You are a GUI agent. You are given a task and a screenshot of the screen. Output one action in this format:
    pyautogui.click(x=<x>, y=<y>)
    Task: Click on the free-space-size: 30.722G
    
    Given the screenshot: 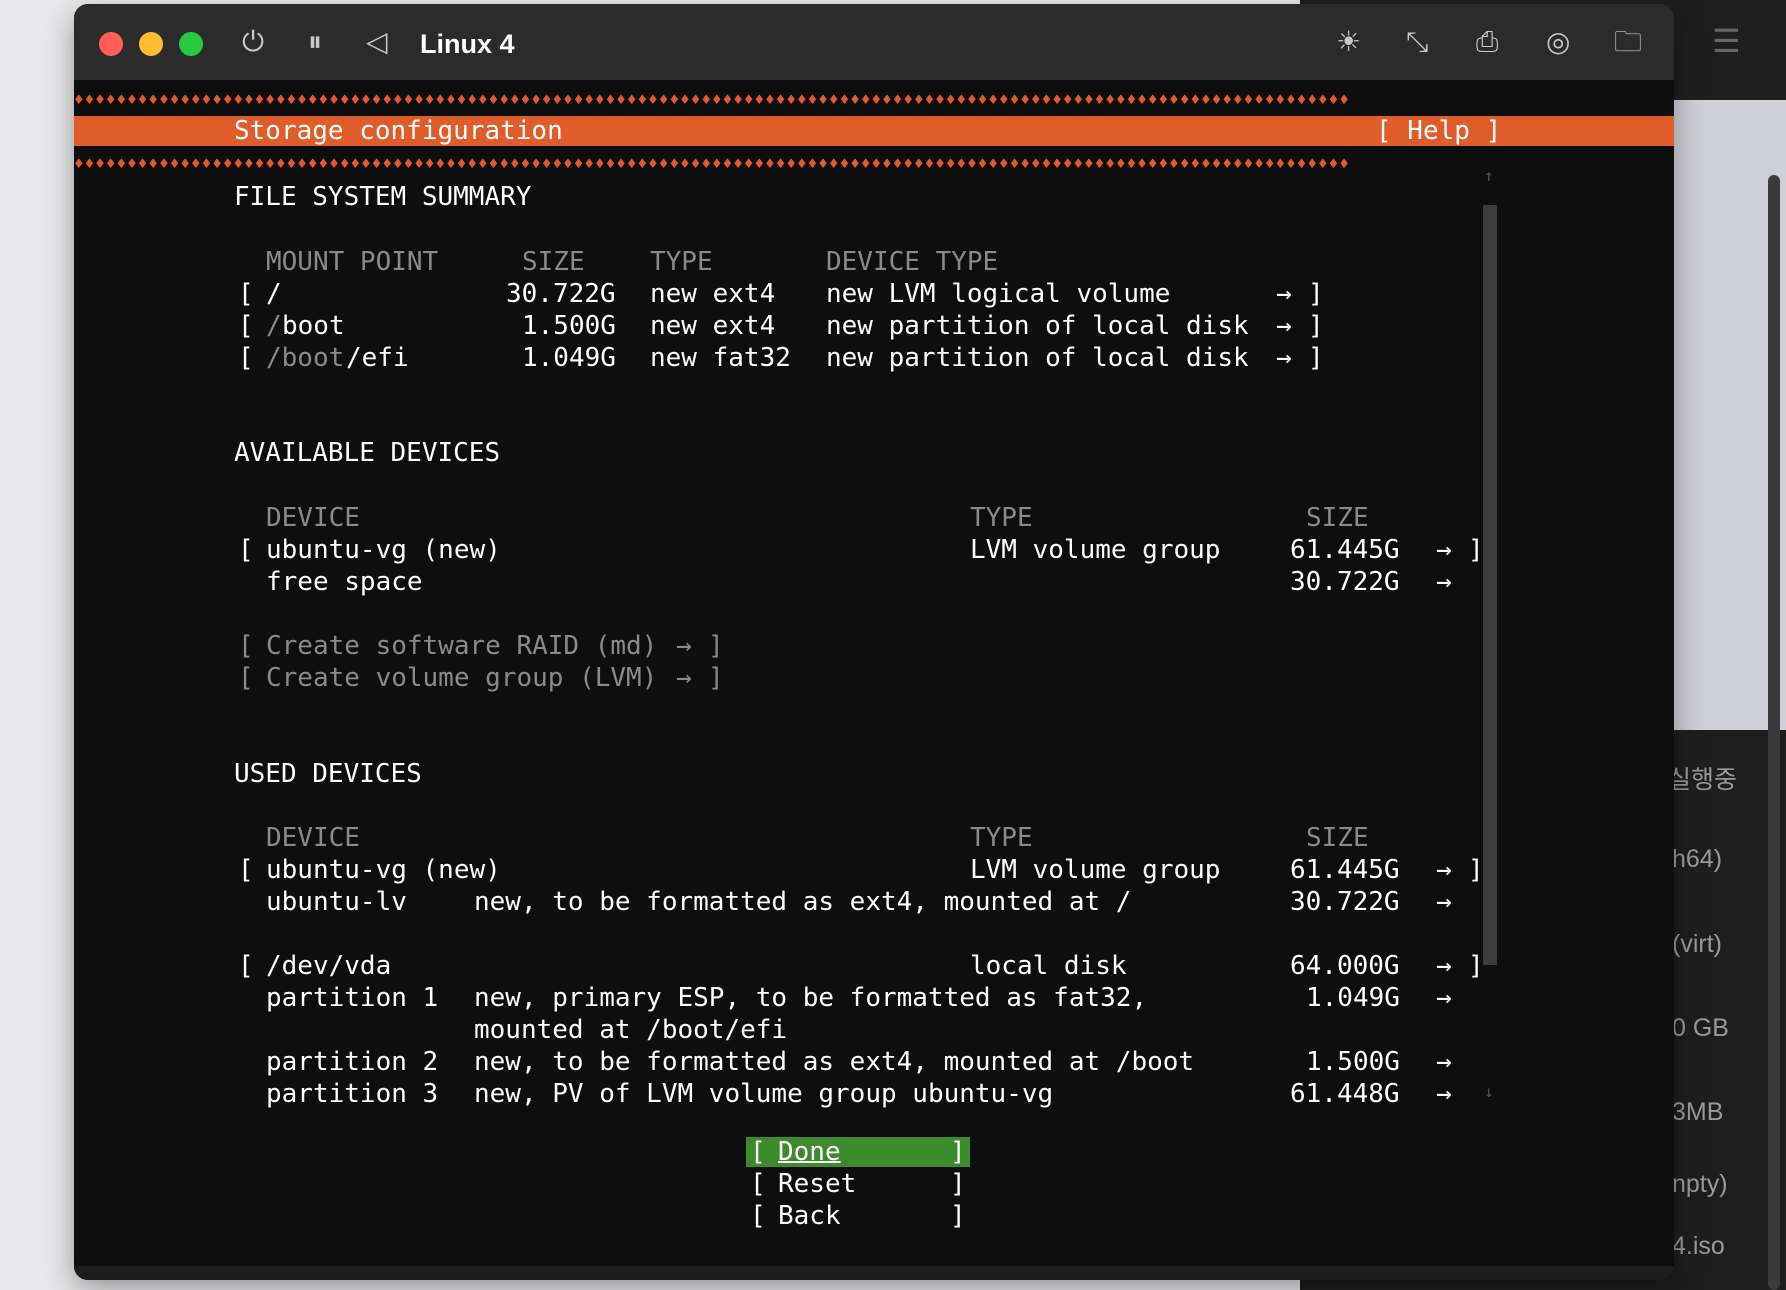 What is the action you would take?
    pyautogui.click(x=1345, y=582)
    